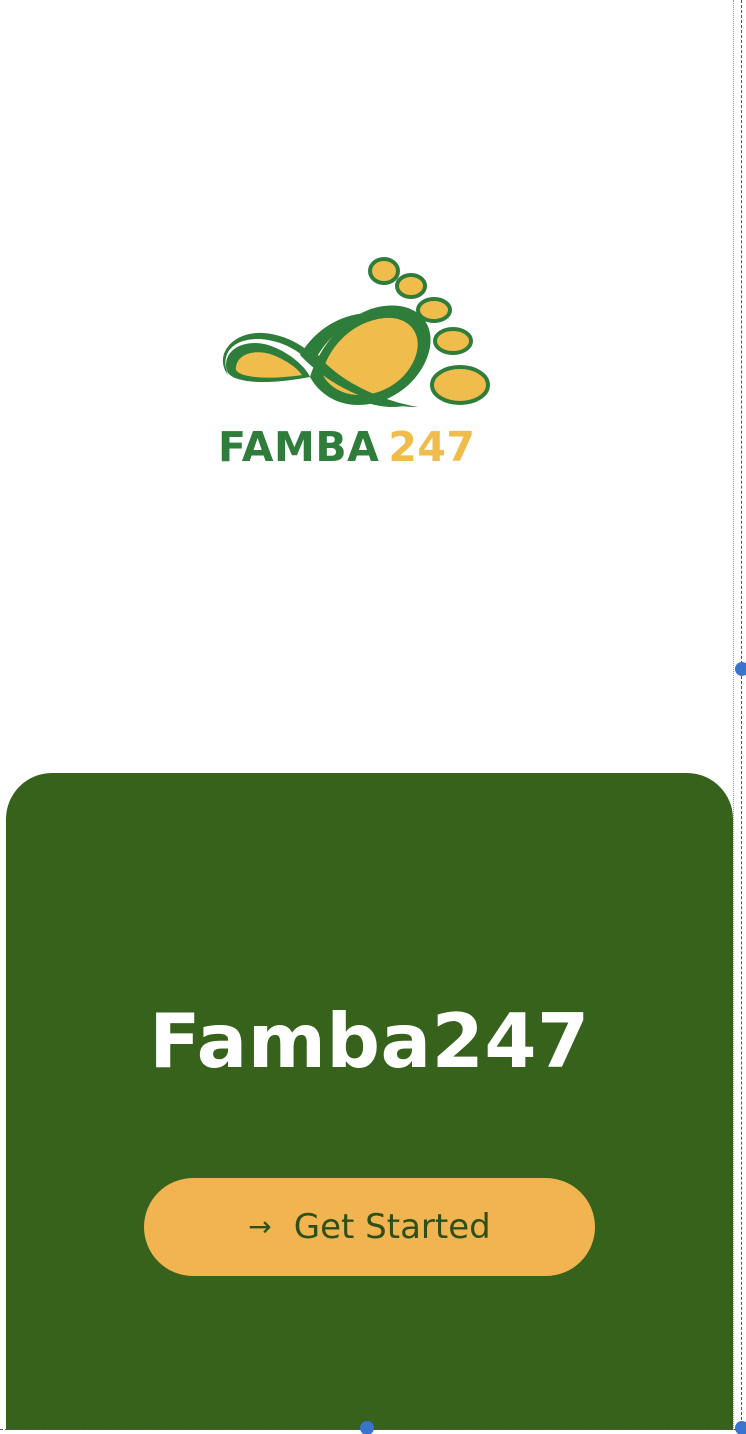 This screenshot has height=1434, width=746. Describe the element at coordinates (299, 447) in the screenshot. I see `logo-word: FAMBA` at that location.